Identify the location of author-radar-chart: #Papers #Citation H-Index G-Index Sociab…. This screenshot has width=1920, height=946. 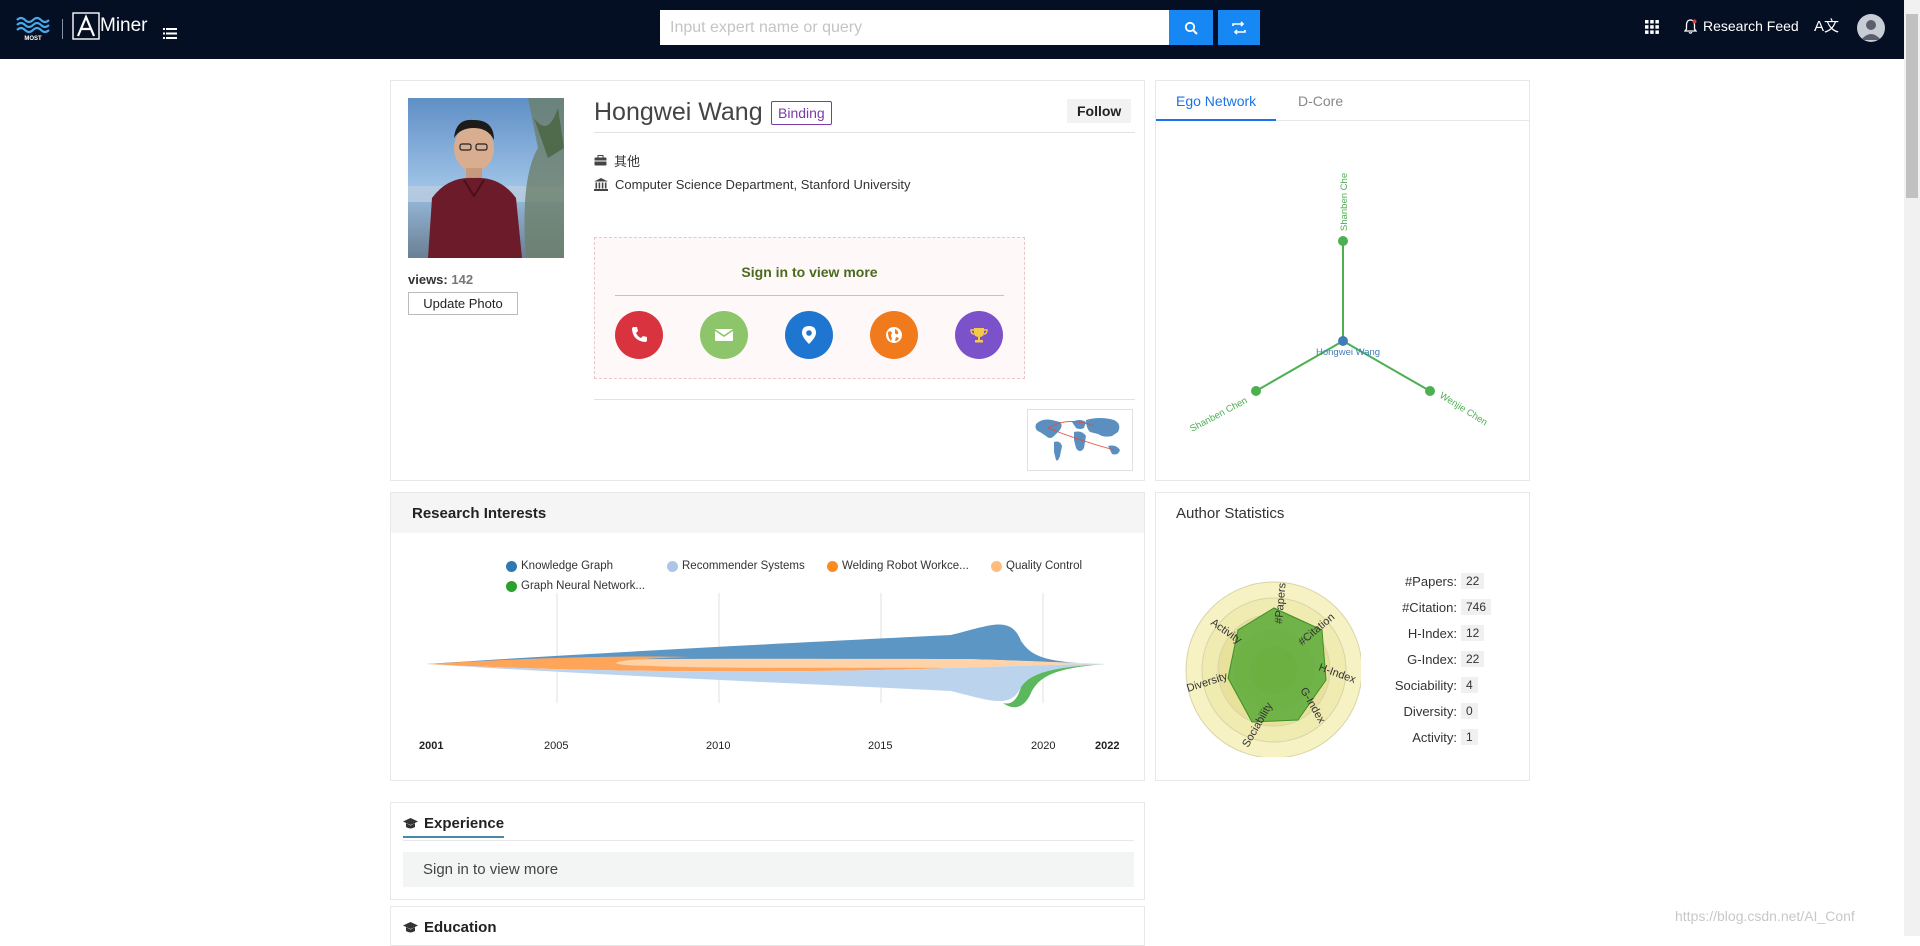
(1273, 669).